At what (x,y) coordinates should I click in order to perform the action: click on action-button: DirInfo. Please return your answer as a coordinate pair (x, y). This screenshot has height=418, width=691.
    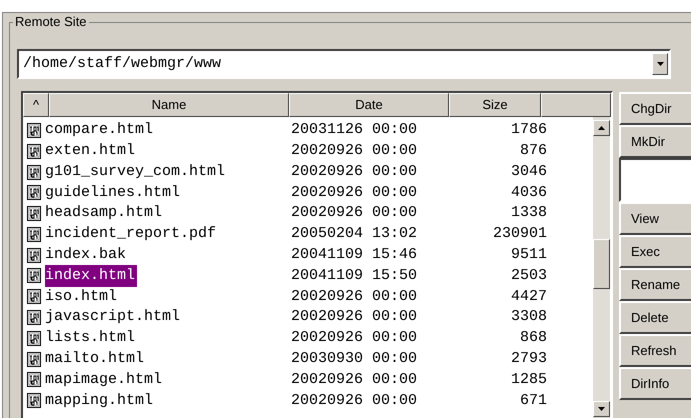
    Looking at the image, I should click on (655, 383).